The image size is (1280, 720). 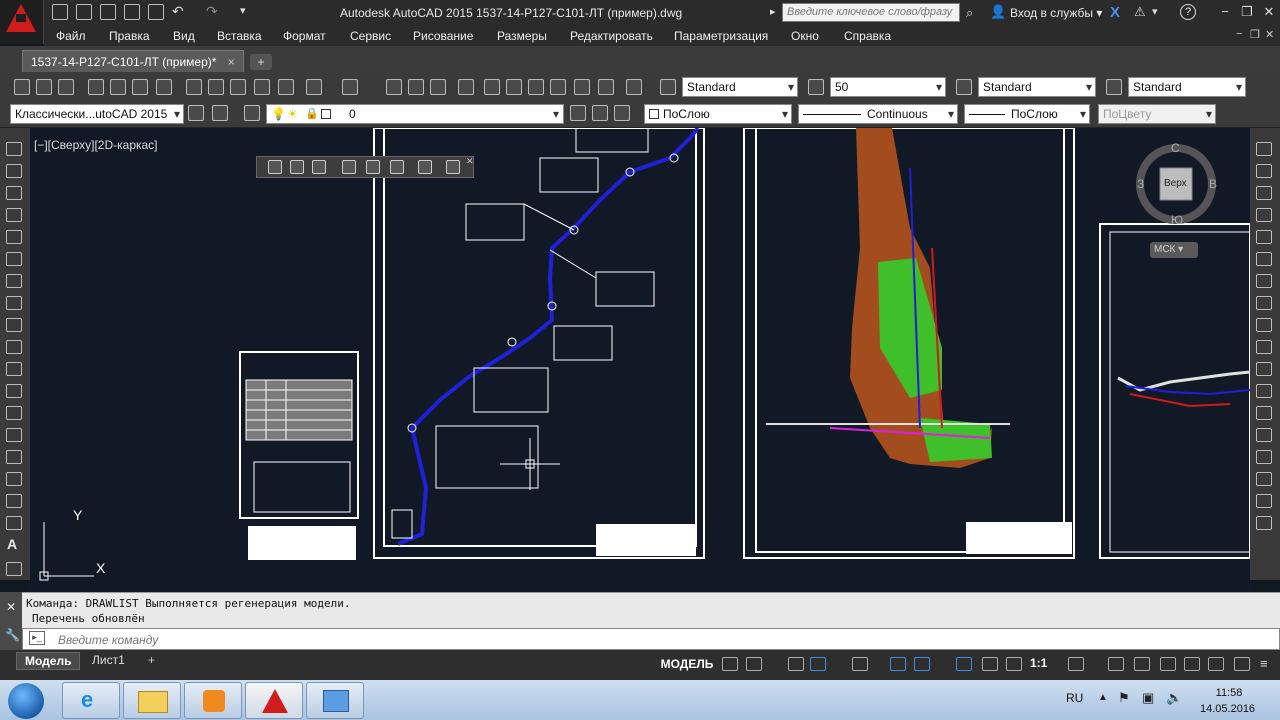 What do you see at coordinates (1264, 325) in the screenshot?
I see `stretch-icon` at bounding box center [1264, 325].